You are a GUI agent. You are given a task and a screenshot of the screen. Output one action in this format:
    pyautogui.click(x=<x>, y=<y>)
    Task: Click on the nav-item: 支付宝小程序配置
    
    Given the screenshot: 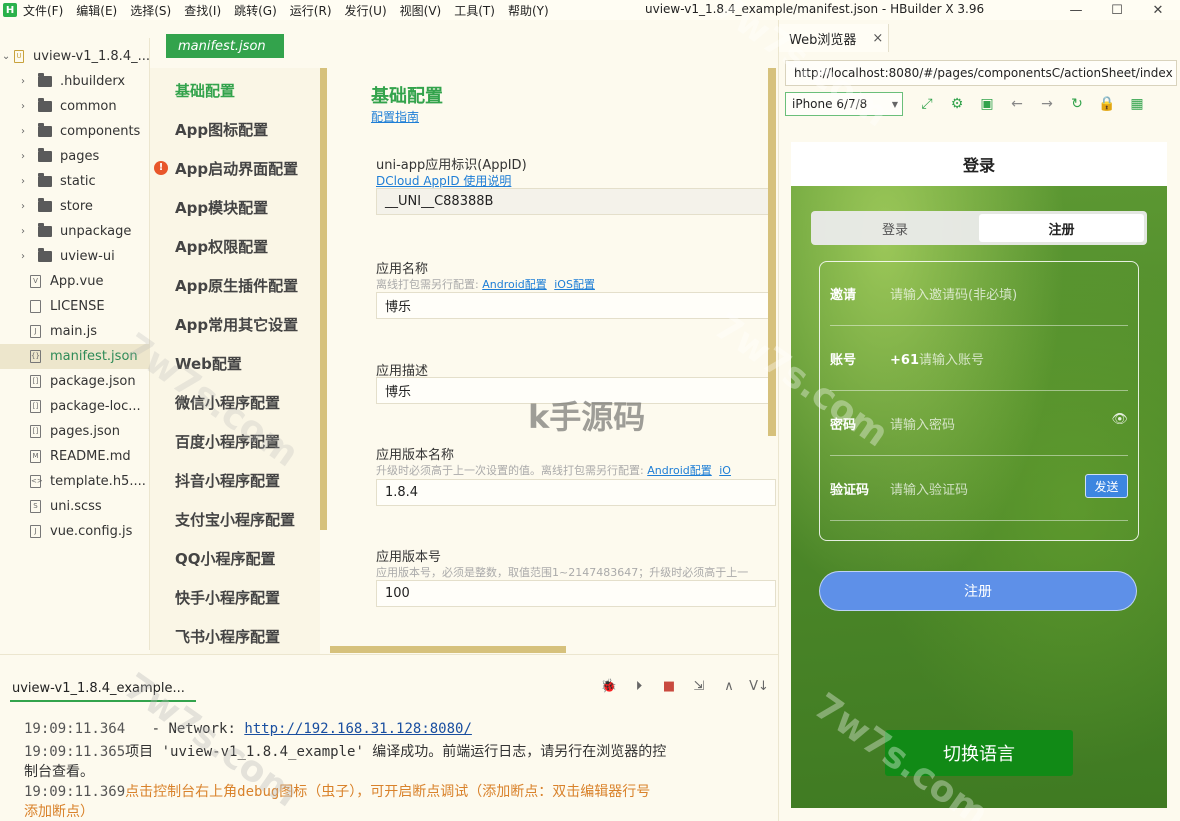 What is the action you would take?
    pyautogui.click(x=235, y=519)
    